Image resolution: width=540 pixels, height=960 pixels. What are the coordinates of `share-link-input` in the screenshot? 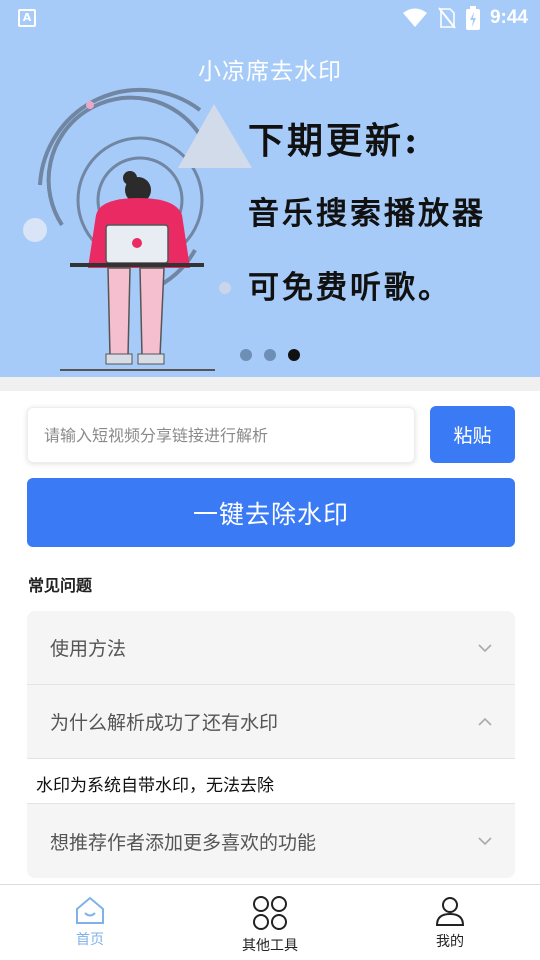 It's located at (221, 435).